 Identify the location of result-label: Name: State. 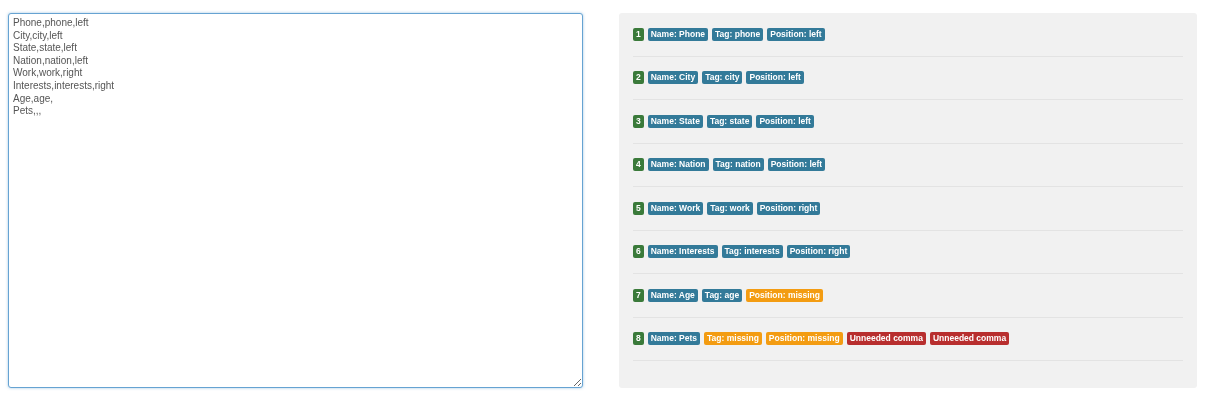
(675, 121).